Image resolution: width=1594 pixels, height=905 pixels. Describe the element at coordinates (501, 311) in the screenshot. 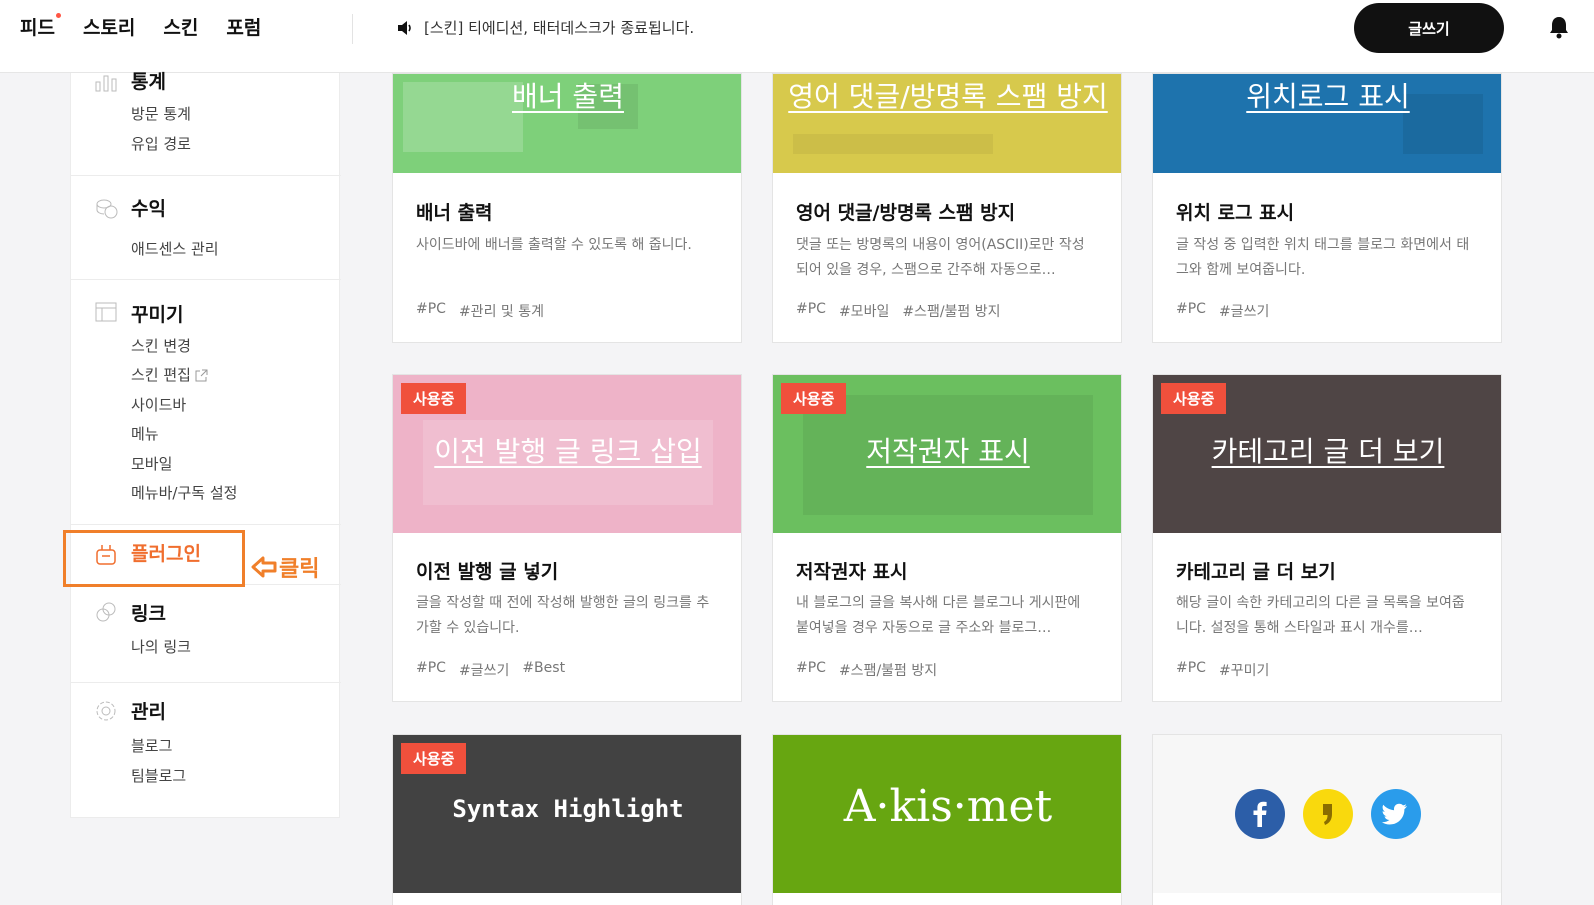

I see `tag: #관리 및 통계` at that location.